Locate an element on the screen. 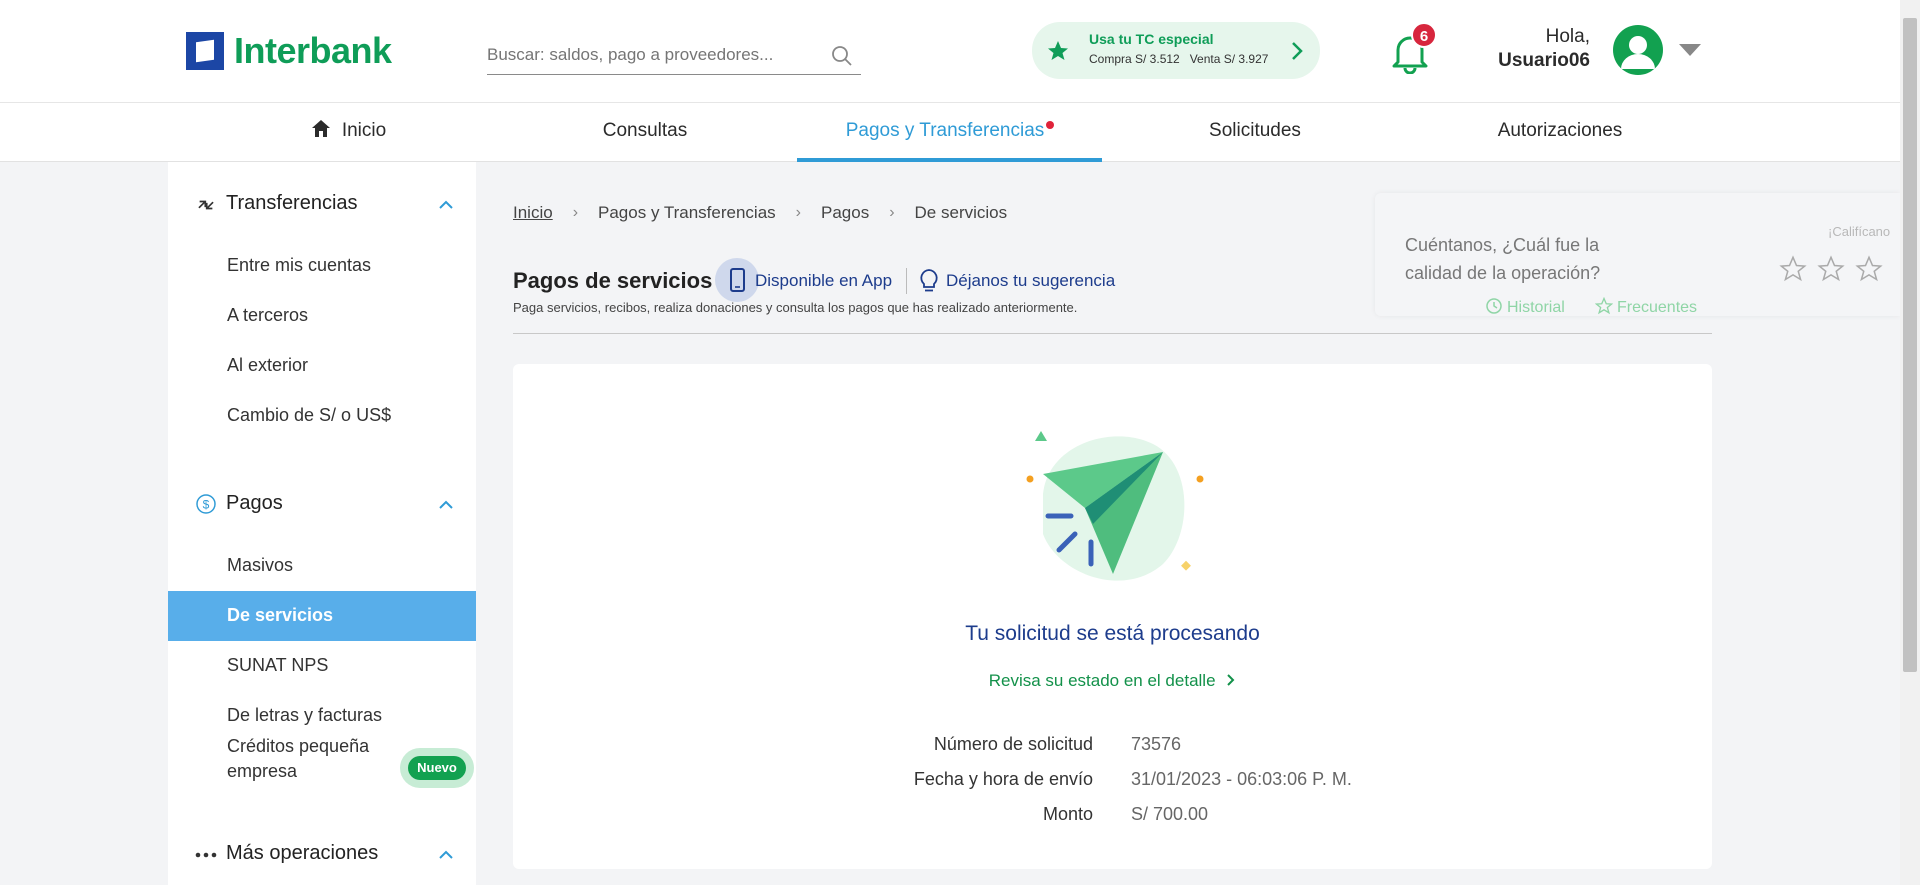 The width and height of the screenshot is (1920, 885). greeting-text: Hola, is located at coordinates (1567, 36).